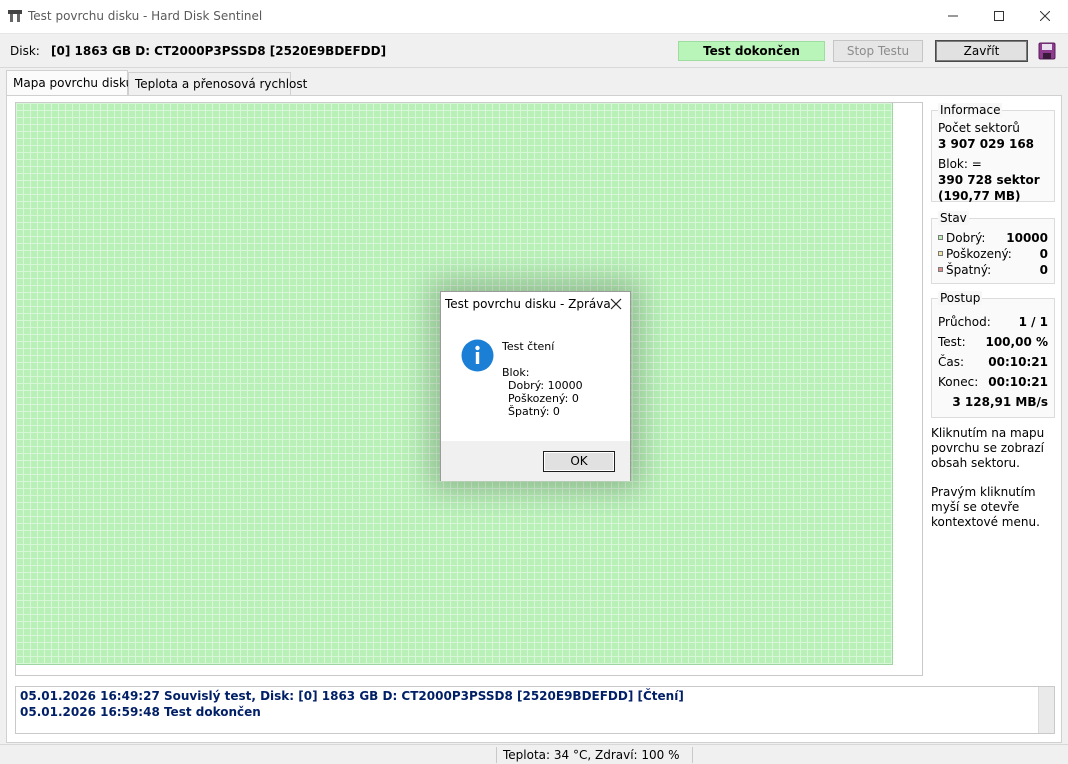 The height and width of the screenshot is (764, 1068). Describe the element at coordinates (960, 164) in the screenshot. I see `block-label: Blok: =` at that location.